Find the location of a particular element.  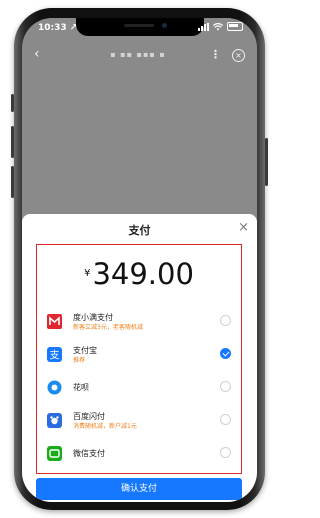

method-radio-selected is located at coordinates (225, 353).